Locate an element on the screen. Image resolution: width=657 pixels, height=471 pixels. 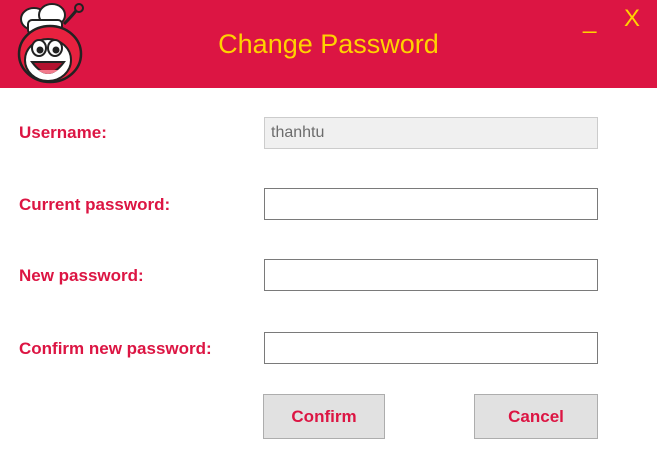
window-title: Change Password is located at coordinates (328, 44).